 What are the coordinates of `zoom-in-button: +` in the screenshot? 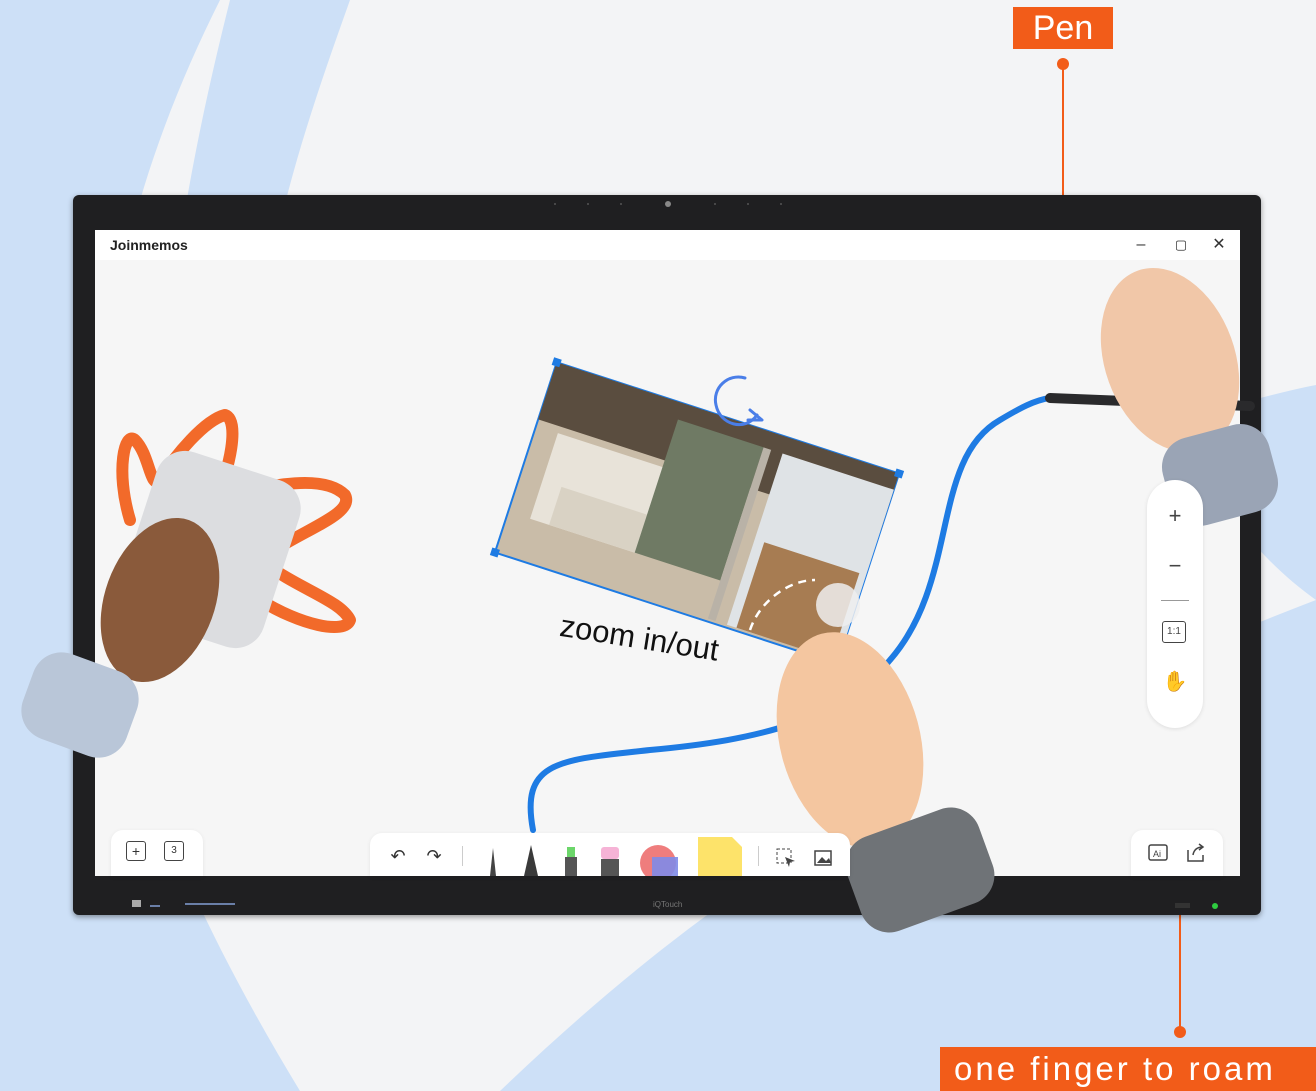 It's located at (1175, 516).